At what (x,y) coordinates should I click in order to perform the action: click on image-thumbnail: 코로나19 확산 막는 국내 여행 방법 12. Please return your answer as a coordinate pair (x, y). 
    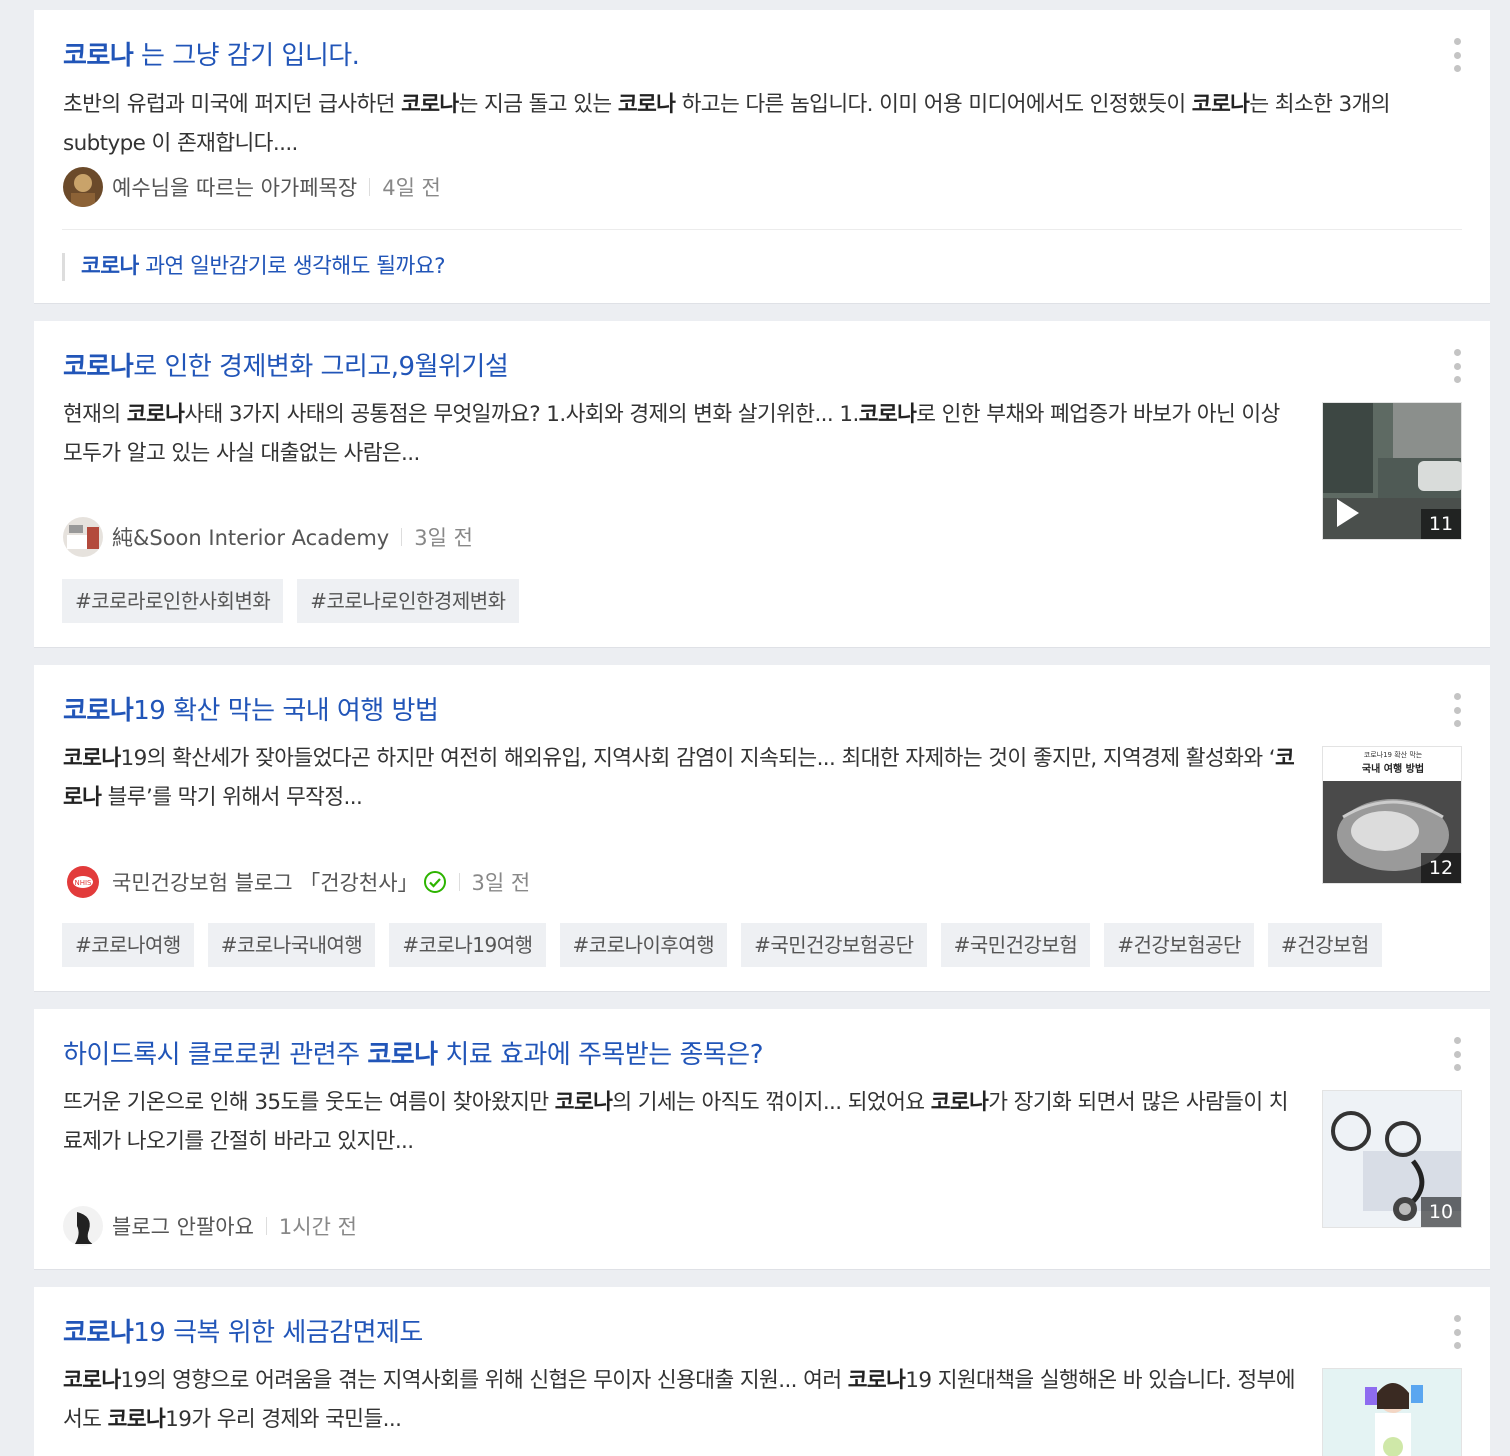
    Looking at the image, I should click on (1392, 815).